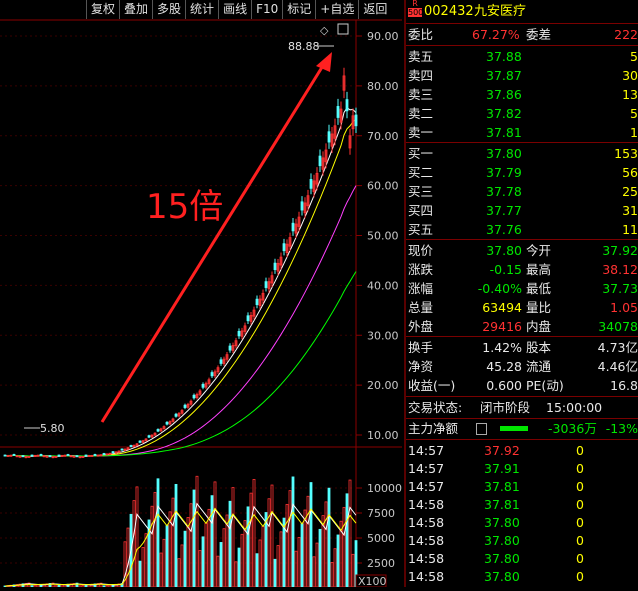 The height and width of the screenshot is (591, 638). What do you see at coordinates (620, 269) in the screenshot?
I see `quote-value: 38.12` at bounding box center [620, 269].